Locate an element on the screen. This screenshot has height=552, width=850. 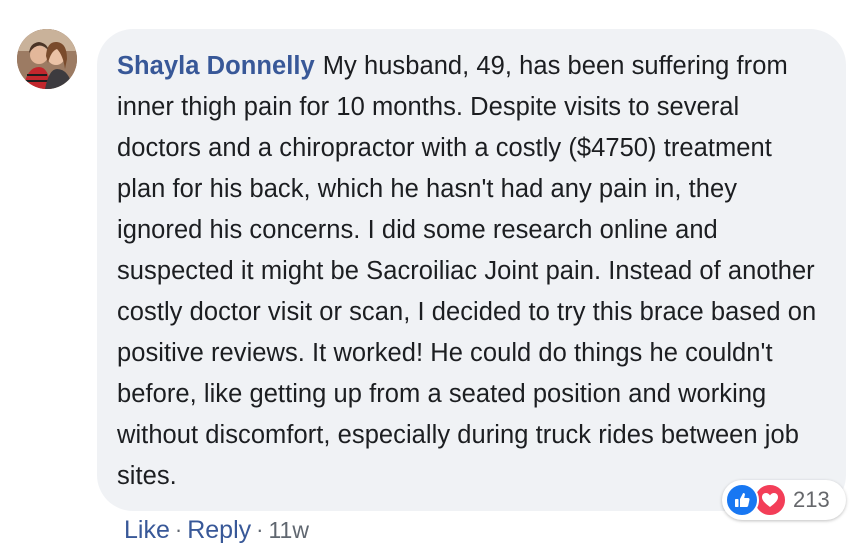
avatar is located at coordinates (47, 59).